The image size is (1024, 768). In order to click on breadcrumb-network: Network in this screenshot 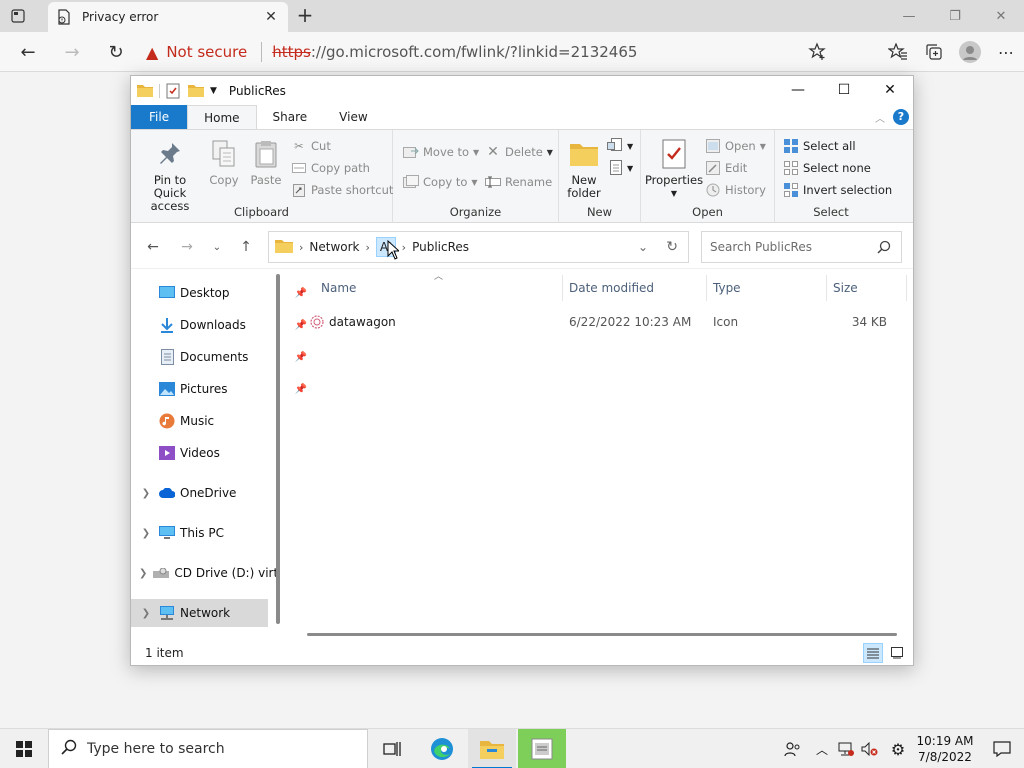, I will do `click(334, 247)`.